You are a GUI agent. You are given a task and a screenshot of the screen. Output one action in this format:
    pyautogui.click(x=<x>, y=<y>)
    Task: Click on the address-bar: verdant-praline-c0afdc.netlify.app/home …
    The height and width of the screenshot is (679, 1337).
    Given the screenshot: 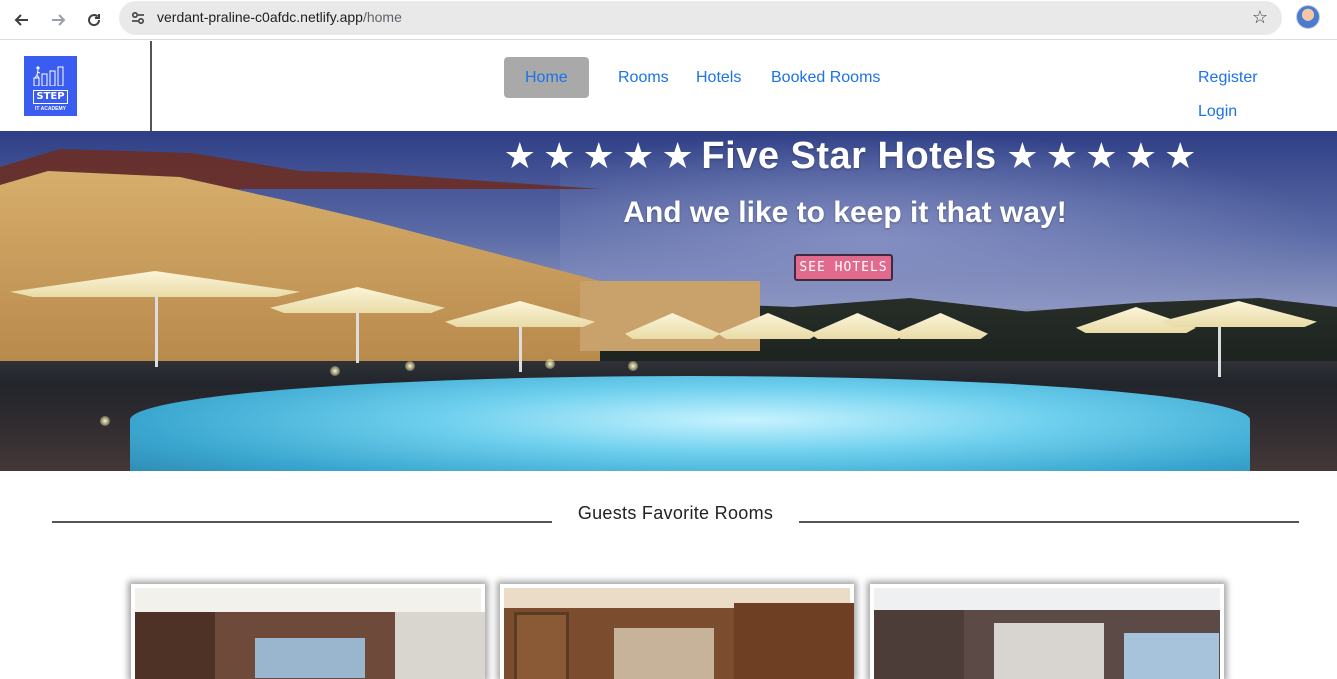 What is the action you would take?
    pyautogui.click(x=700, y=18)
    